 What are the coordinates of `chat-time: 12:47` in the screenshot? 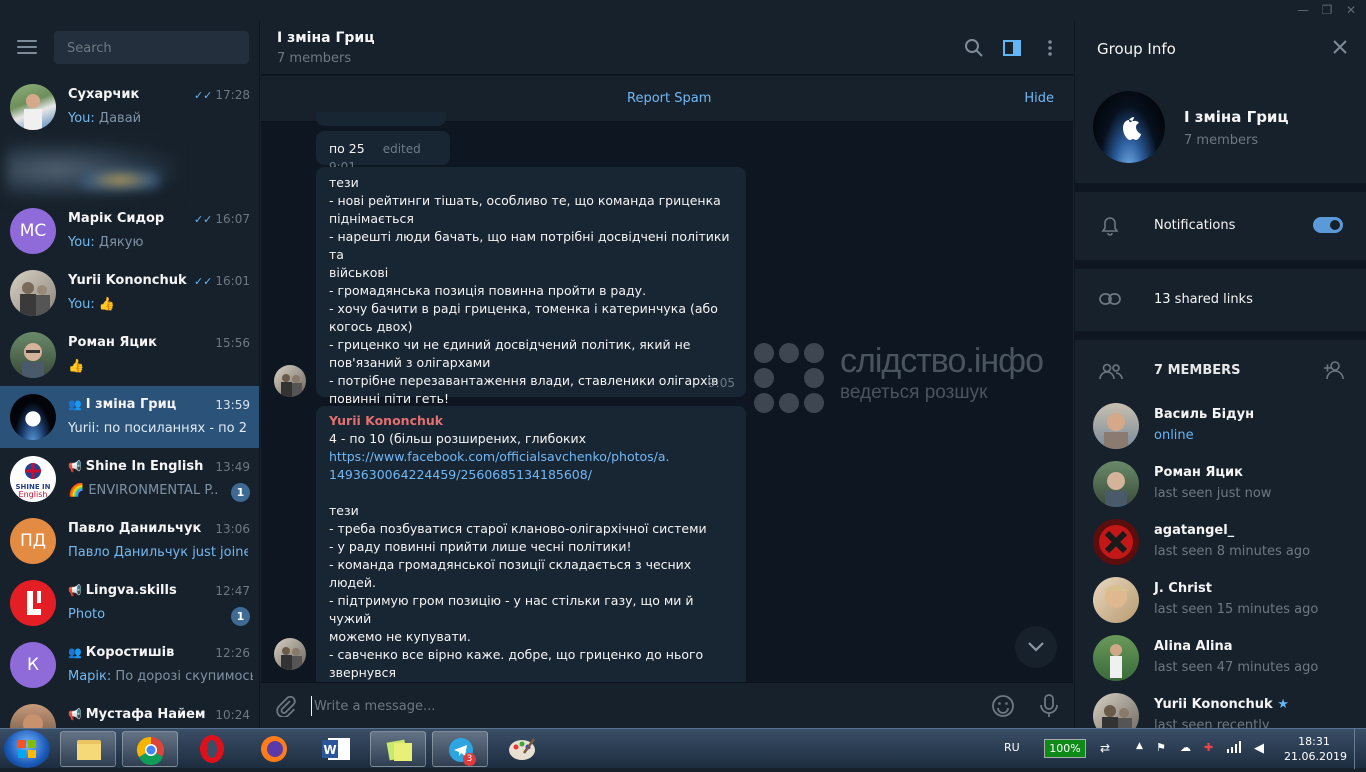 It's located at (232, 591).